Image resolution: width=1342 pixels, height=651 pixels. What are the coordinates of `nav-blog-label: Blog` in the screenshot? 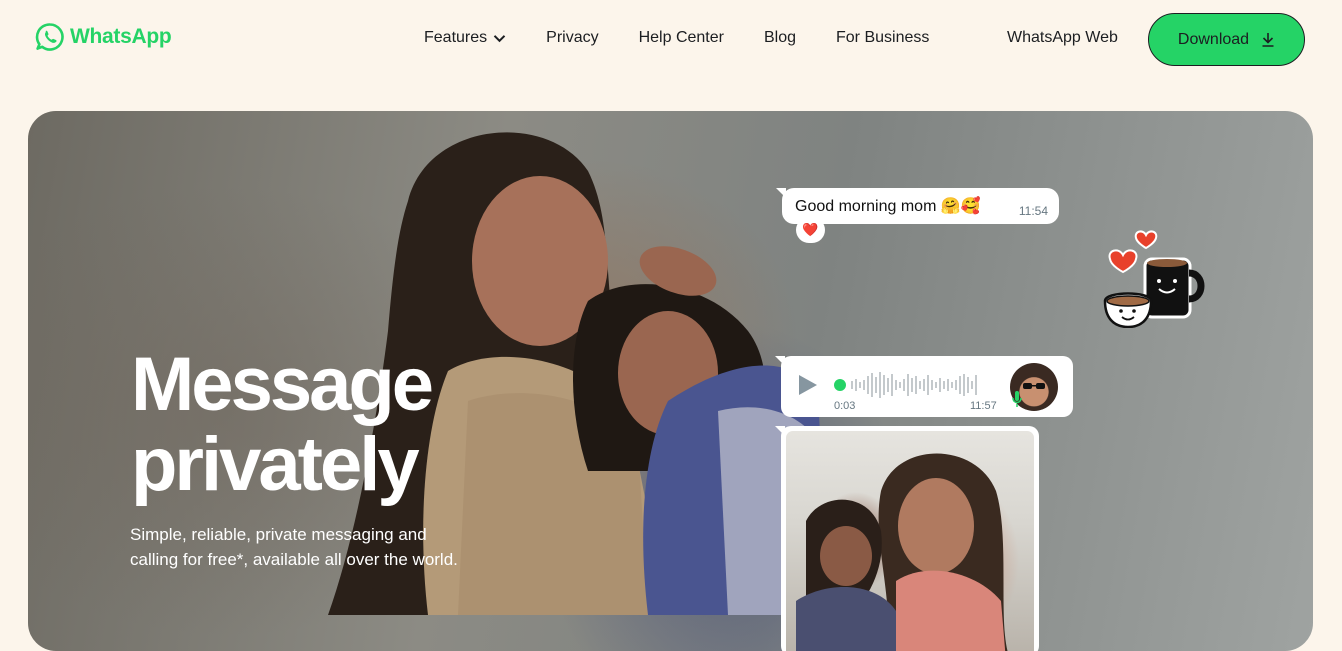 It's located at (779, 37).